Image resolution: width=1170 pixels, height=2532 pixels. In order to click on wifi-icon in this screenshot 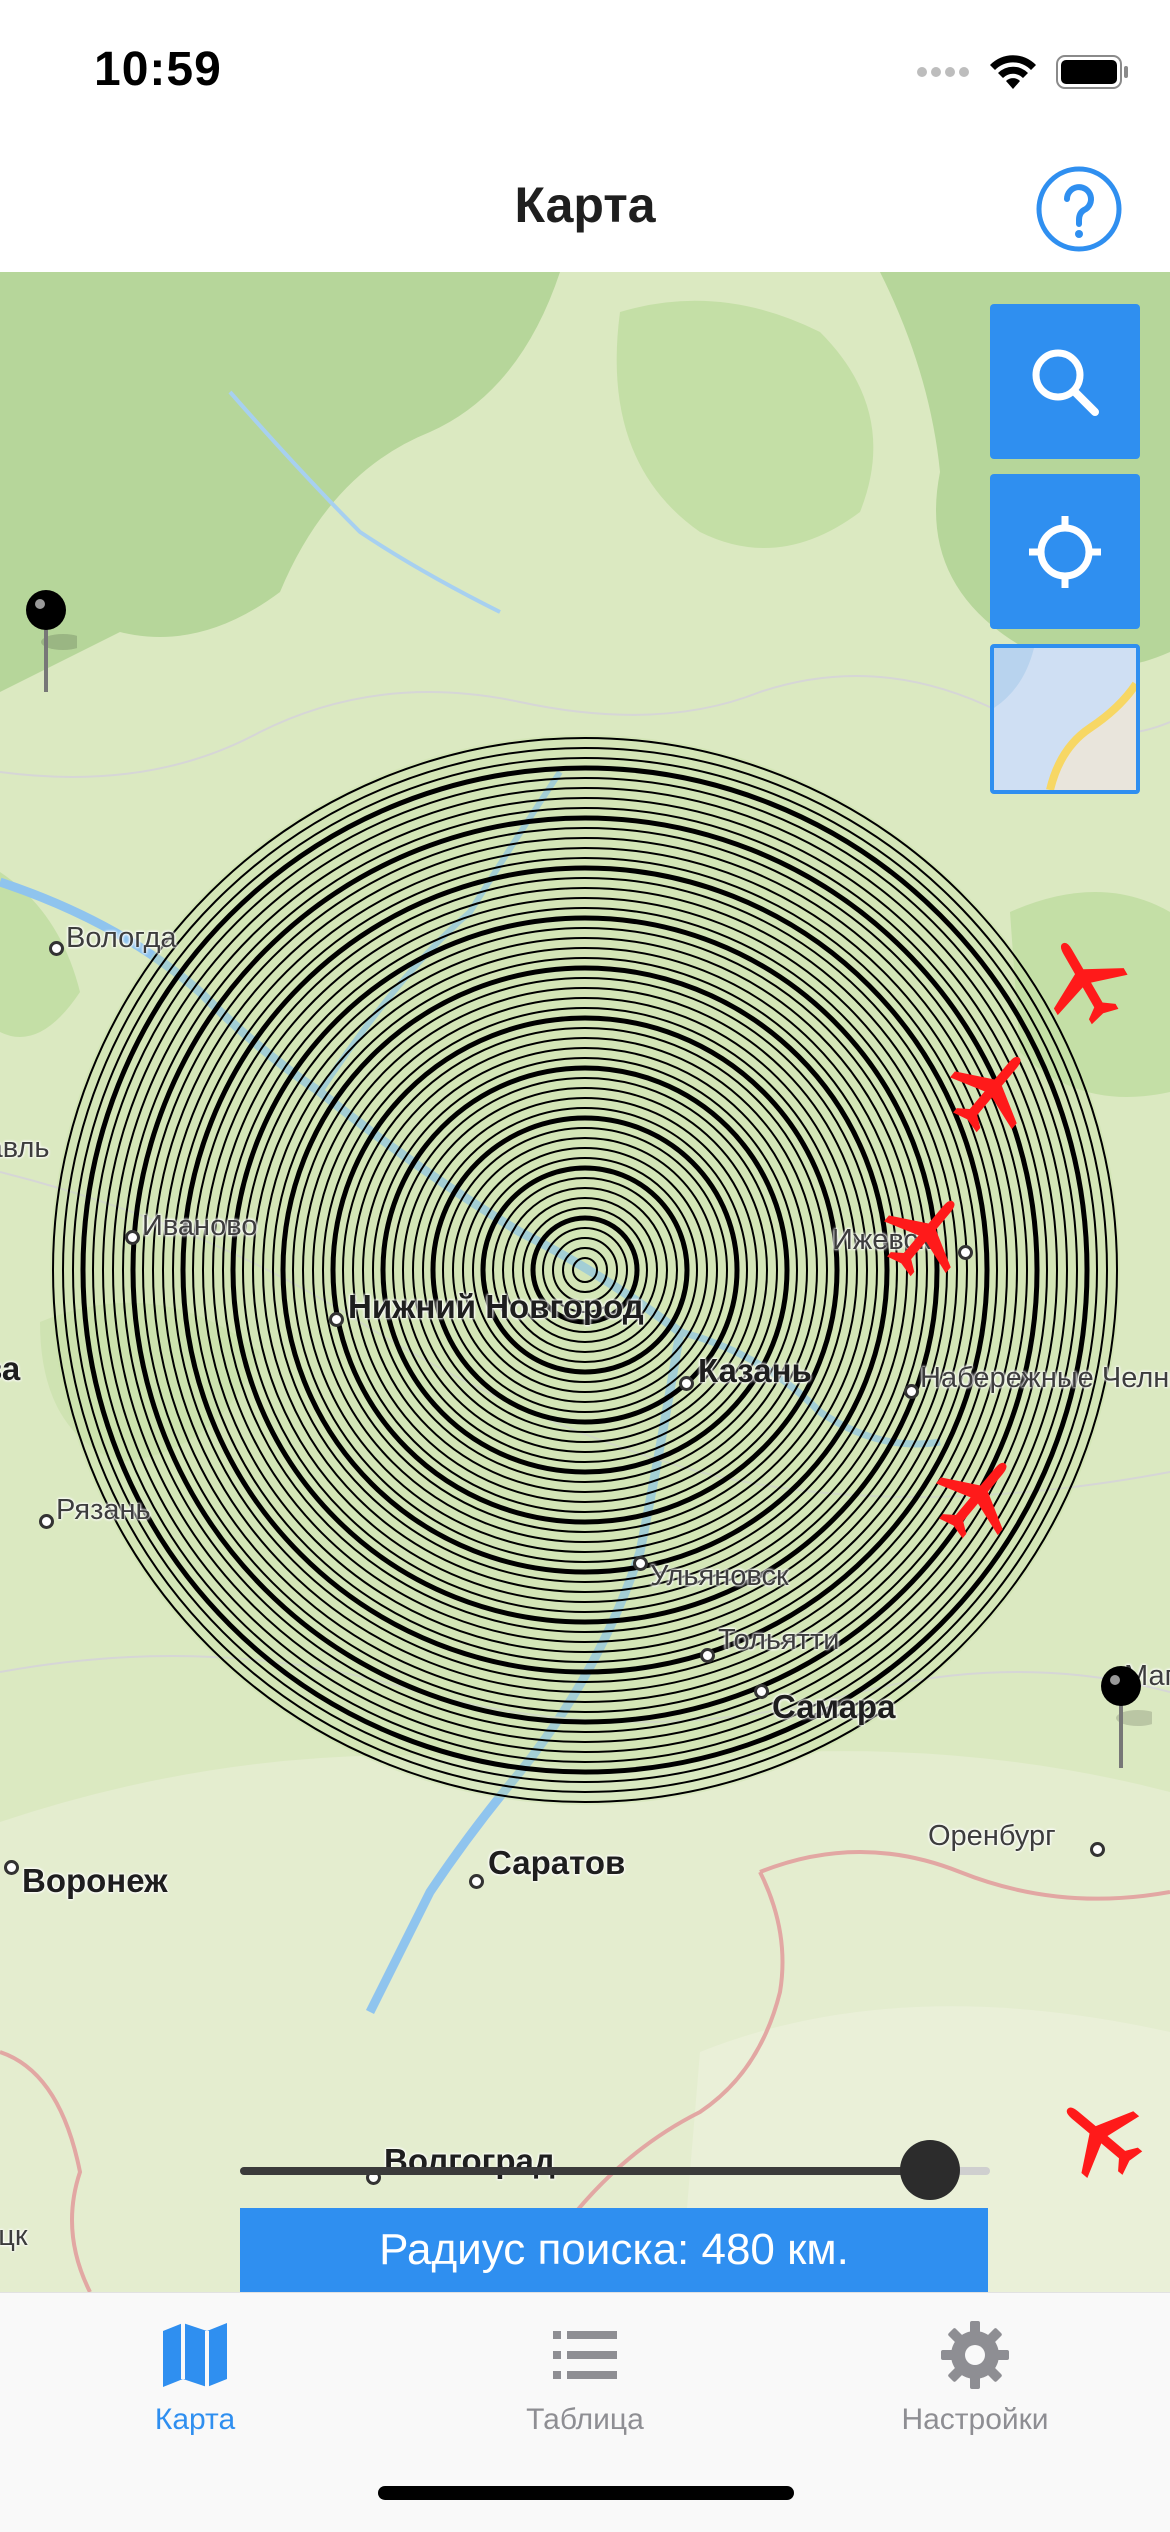, I will do `click(1013, 72)`.